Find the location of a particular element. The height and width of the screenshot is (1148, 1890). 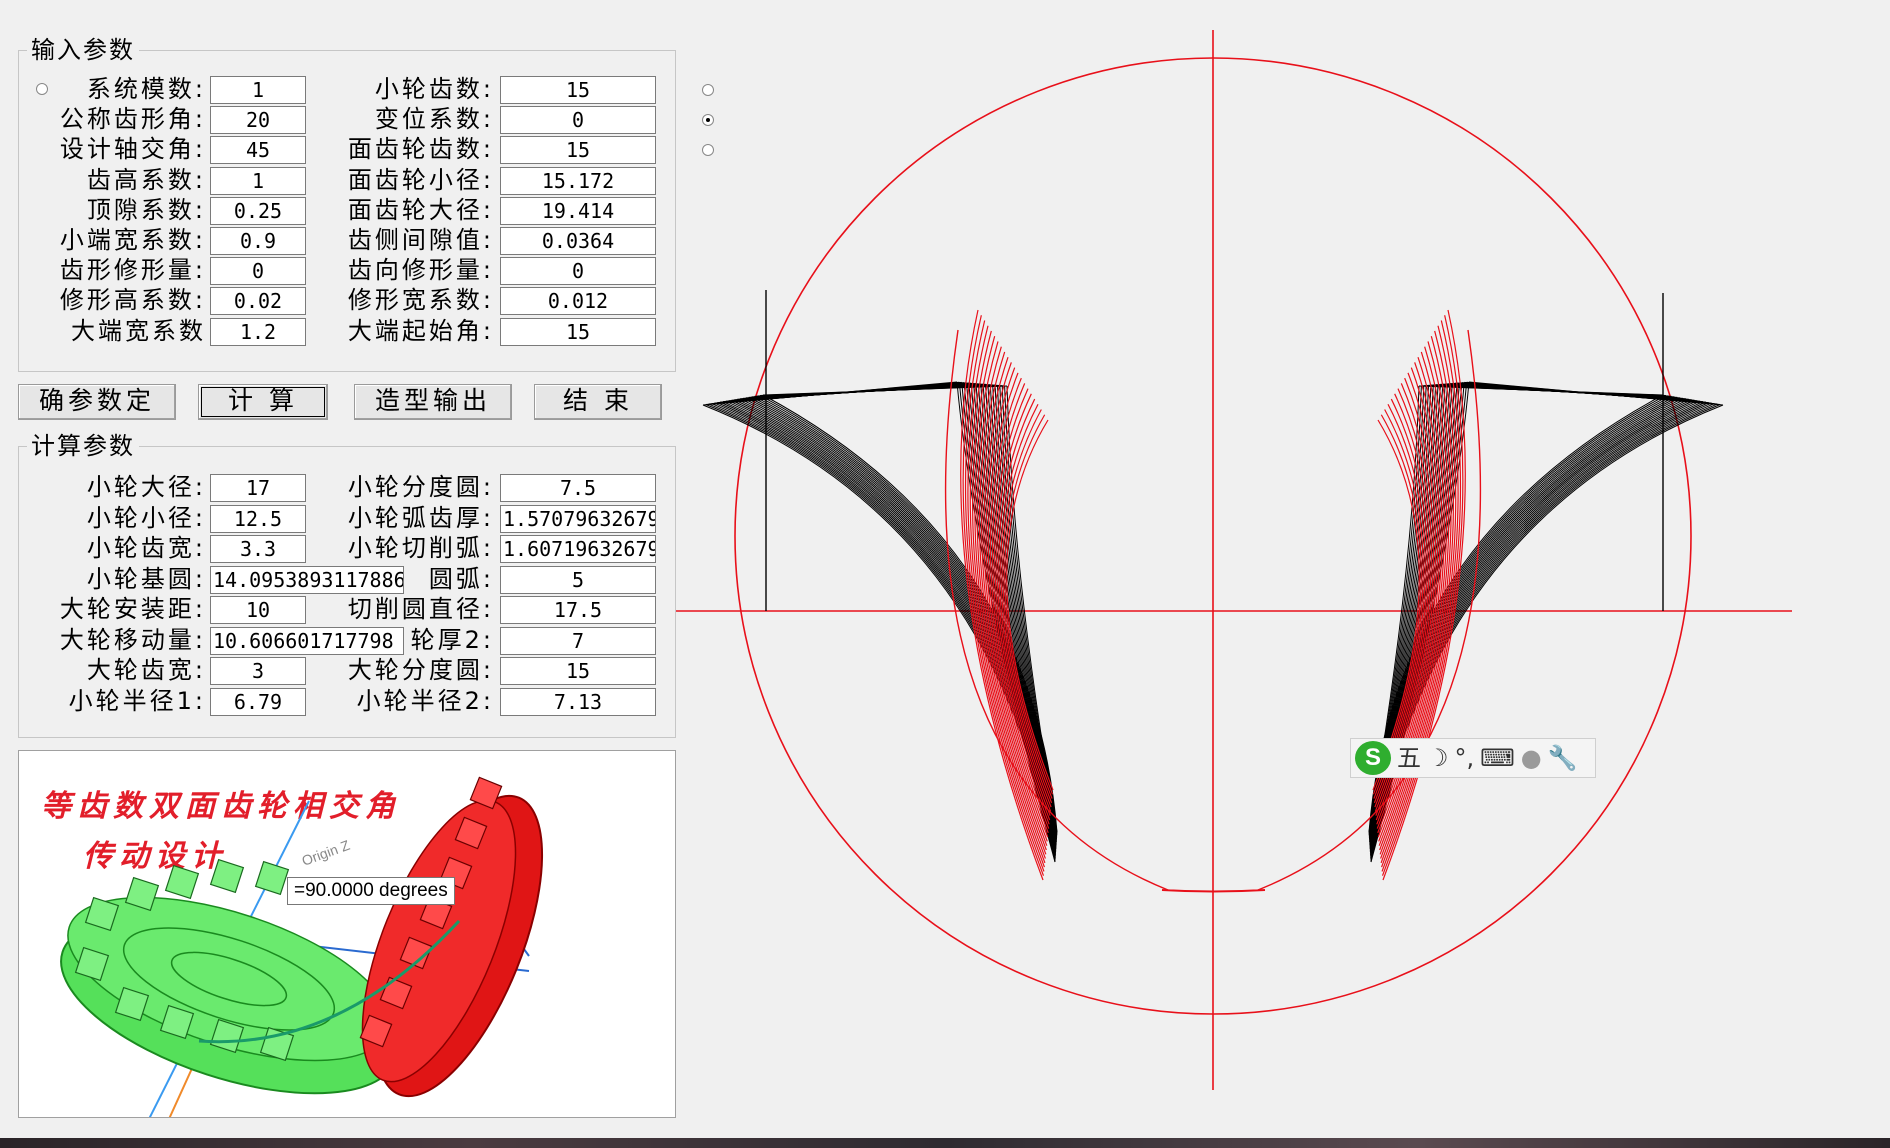

calc-param-label: 小轮基圆: is located at coordinates (146, 578).